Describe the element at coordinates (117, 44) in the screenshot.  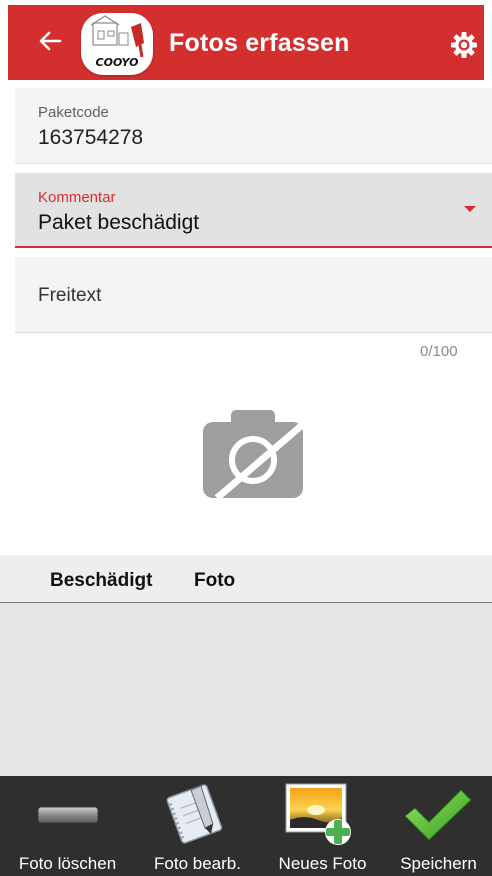
I see `app-logo: COOYO` at that location.